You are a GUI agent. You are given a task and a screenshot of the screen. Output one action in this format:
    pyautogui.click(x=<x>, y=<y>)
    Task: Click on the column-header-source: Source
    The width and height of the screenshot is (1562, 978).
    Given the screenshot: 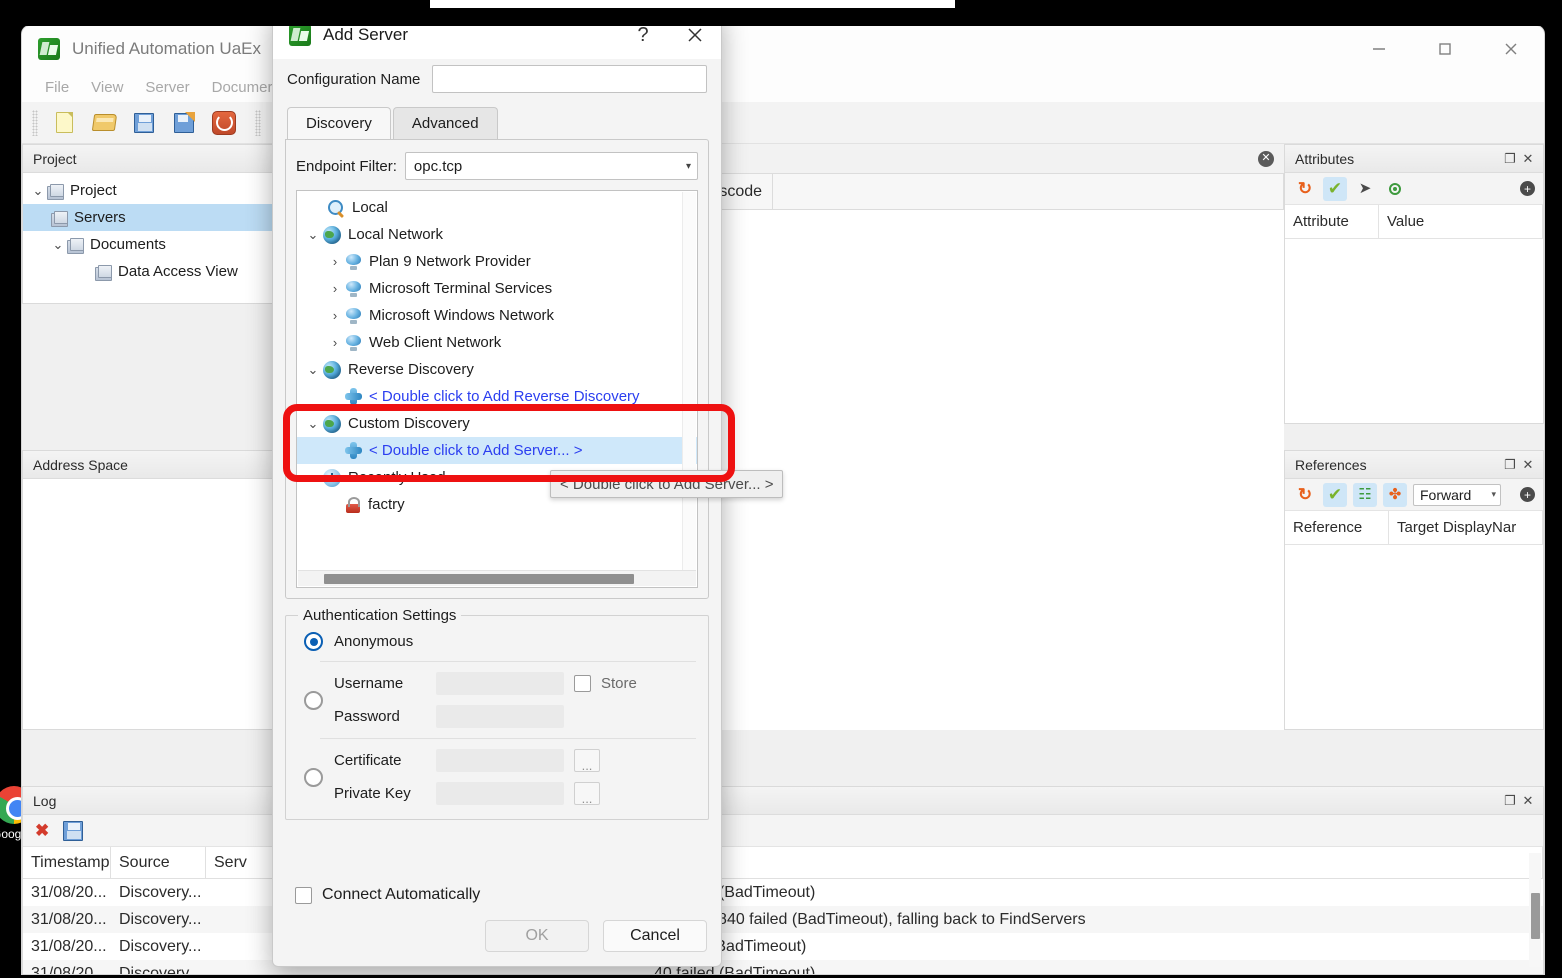 What is the action you would take?
    pyautogui.click(x=158, y=862)
    